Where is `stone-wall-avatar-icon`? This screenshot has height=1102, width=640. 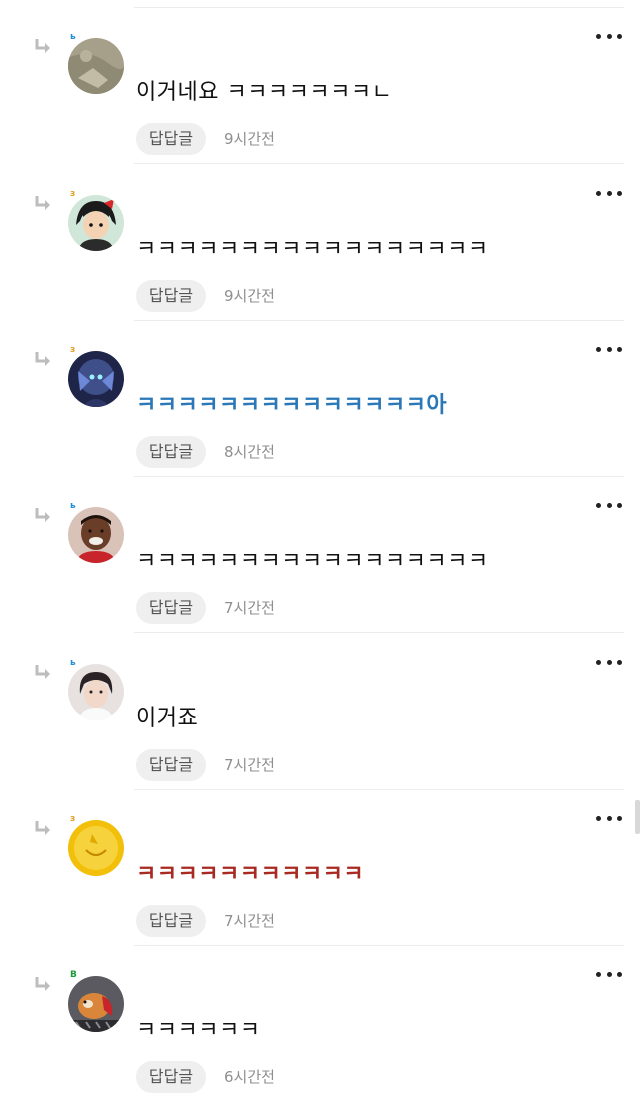 stone-wall-avatar-icon is located at coordinates (96, 66).